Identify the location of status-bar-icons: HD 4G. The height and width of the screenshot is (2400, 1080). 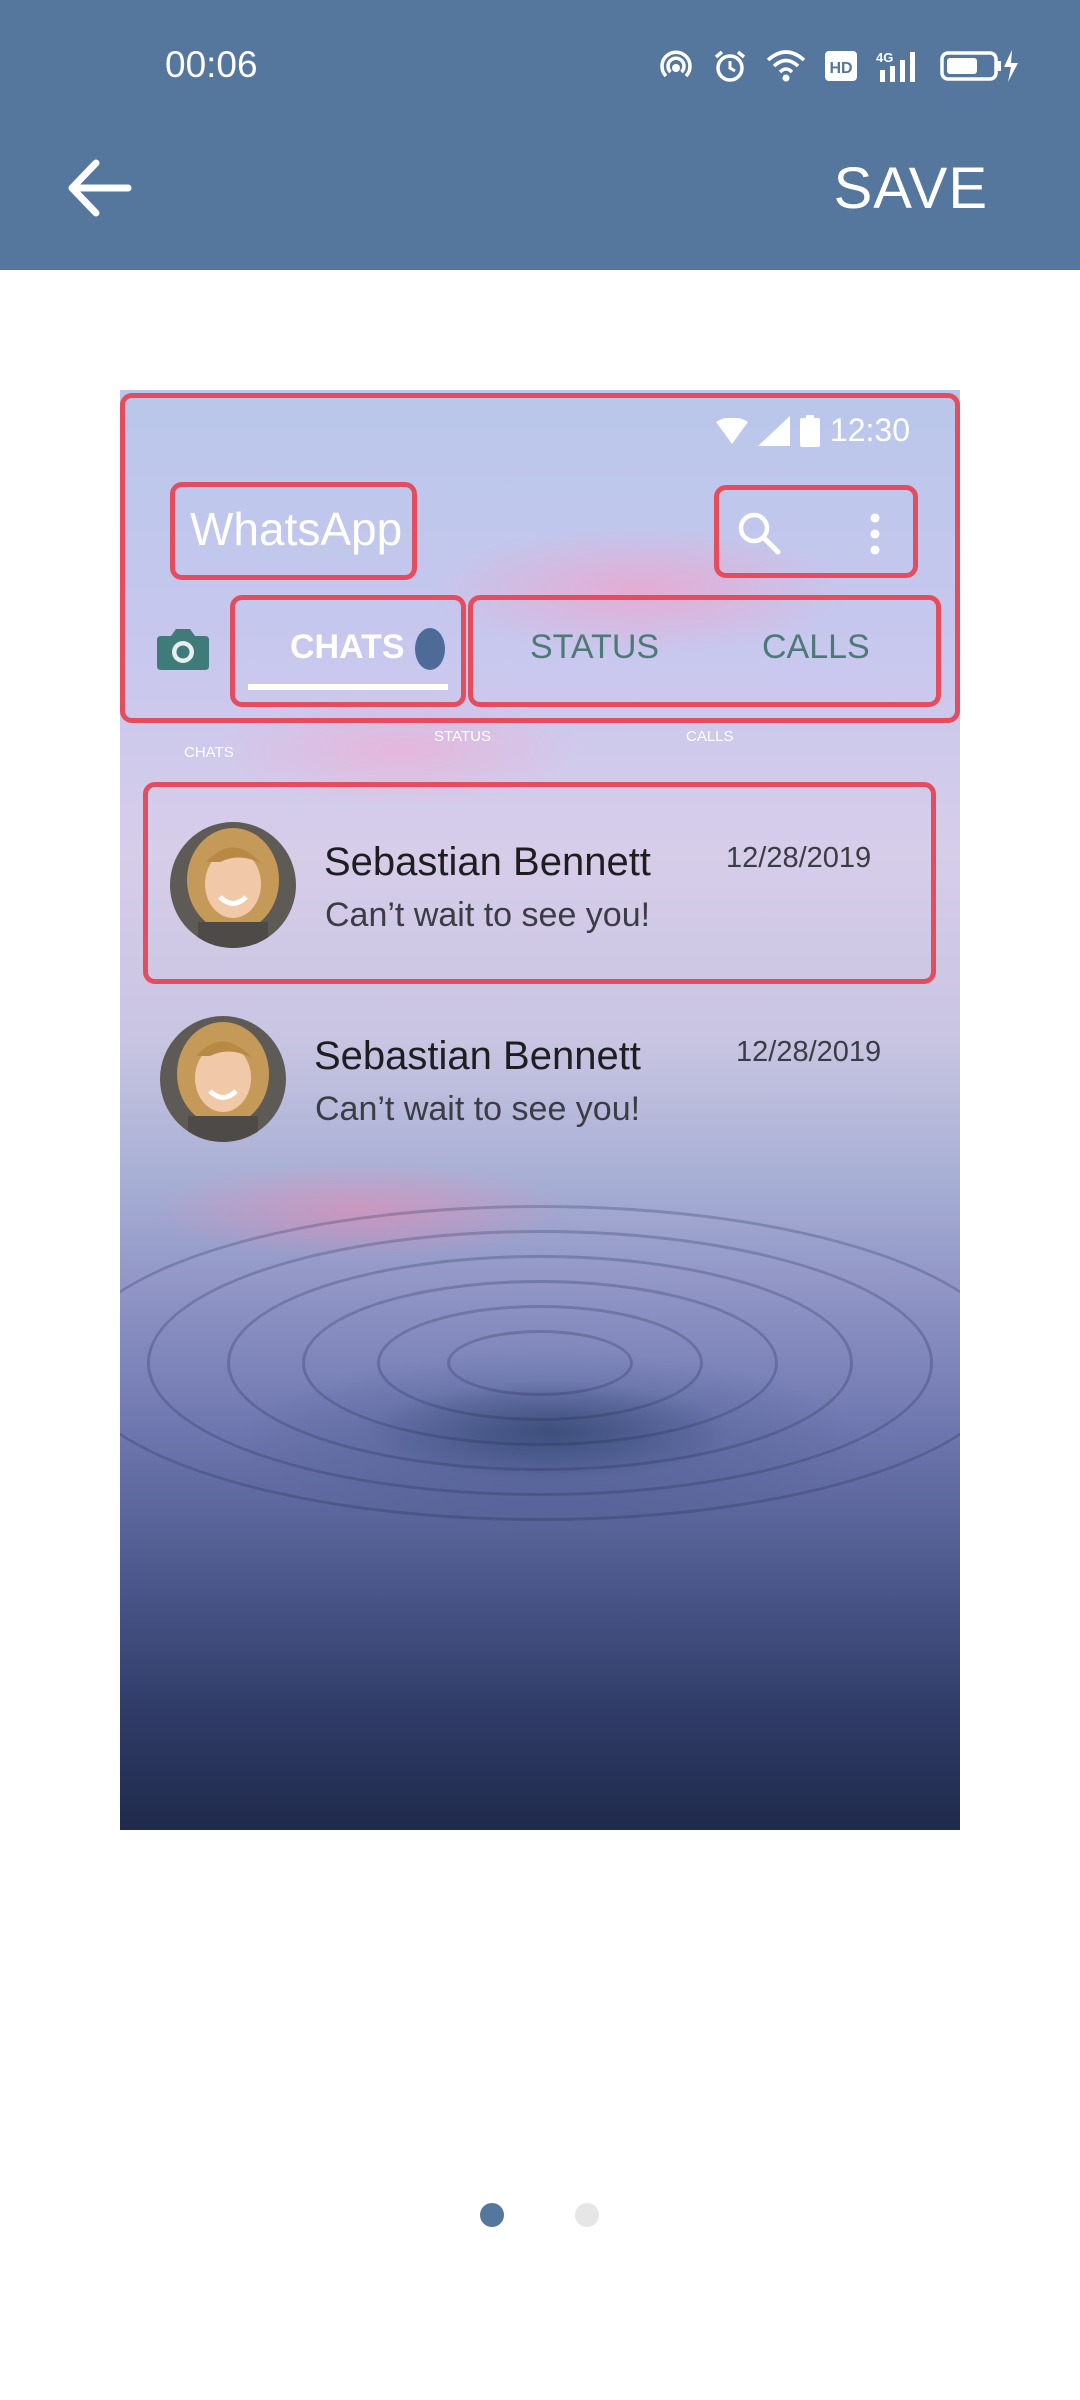
(839, 66).